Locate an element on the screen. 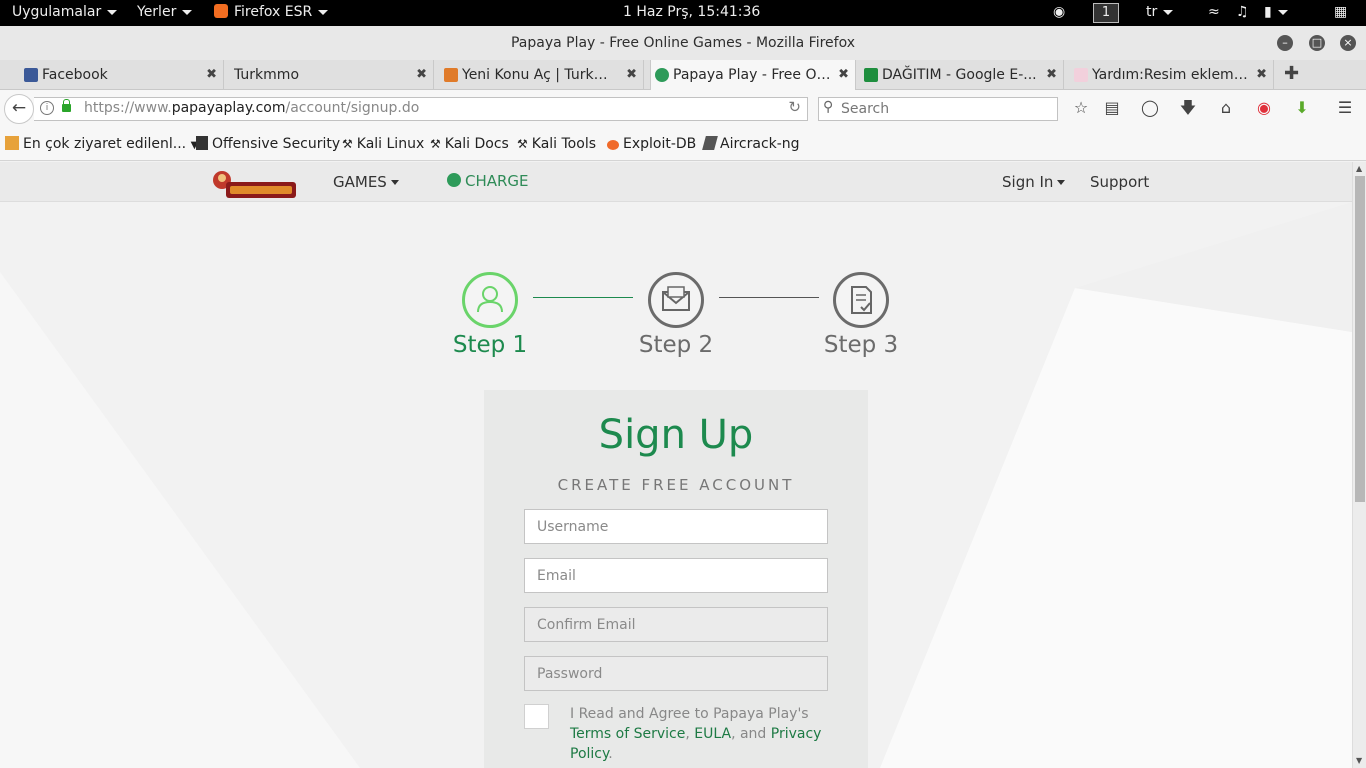  exploitdb-icon is located at coordinates (613, 145).